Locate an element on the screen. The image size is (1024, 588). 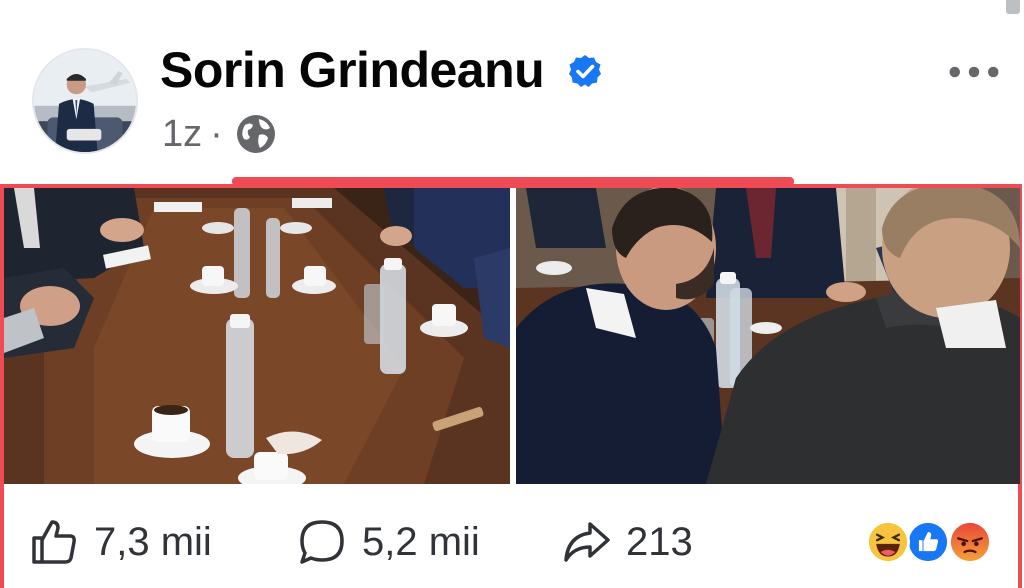
share-count: 213 is located at coordinates (659, 541).